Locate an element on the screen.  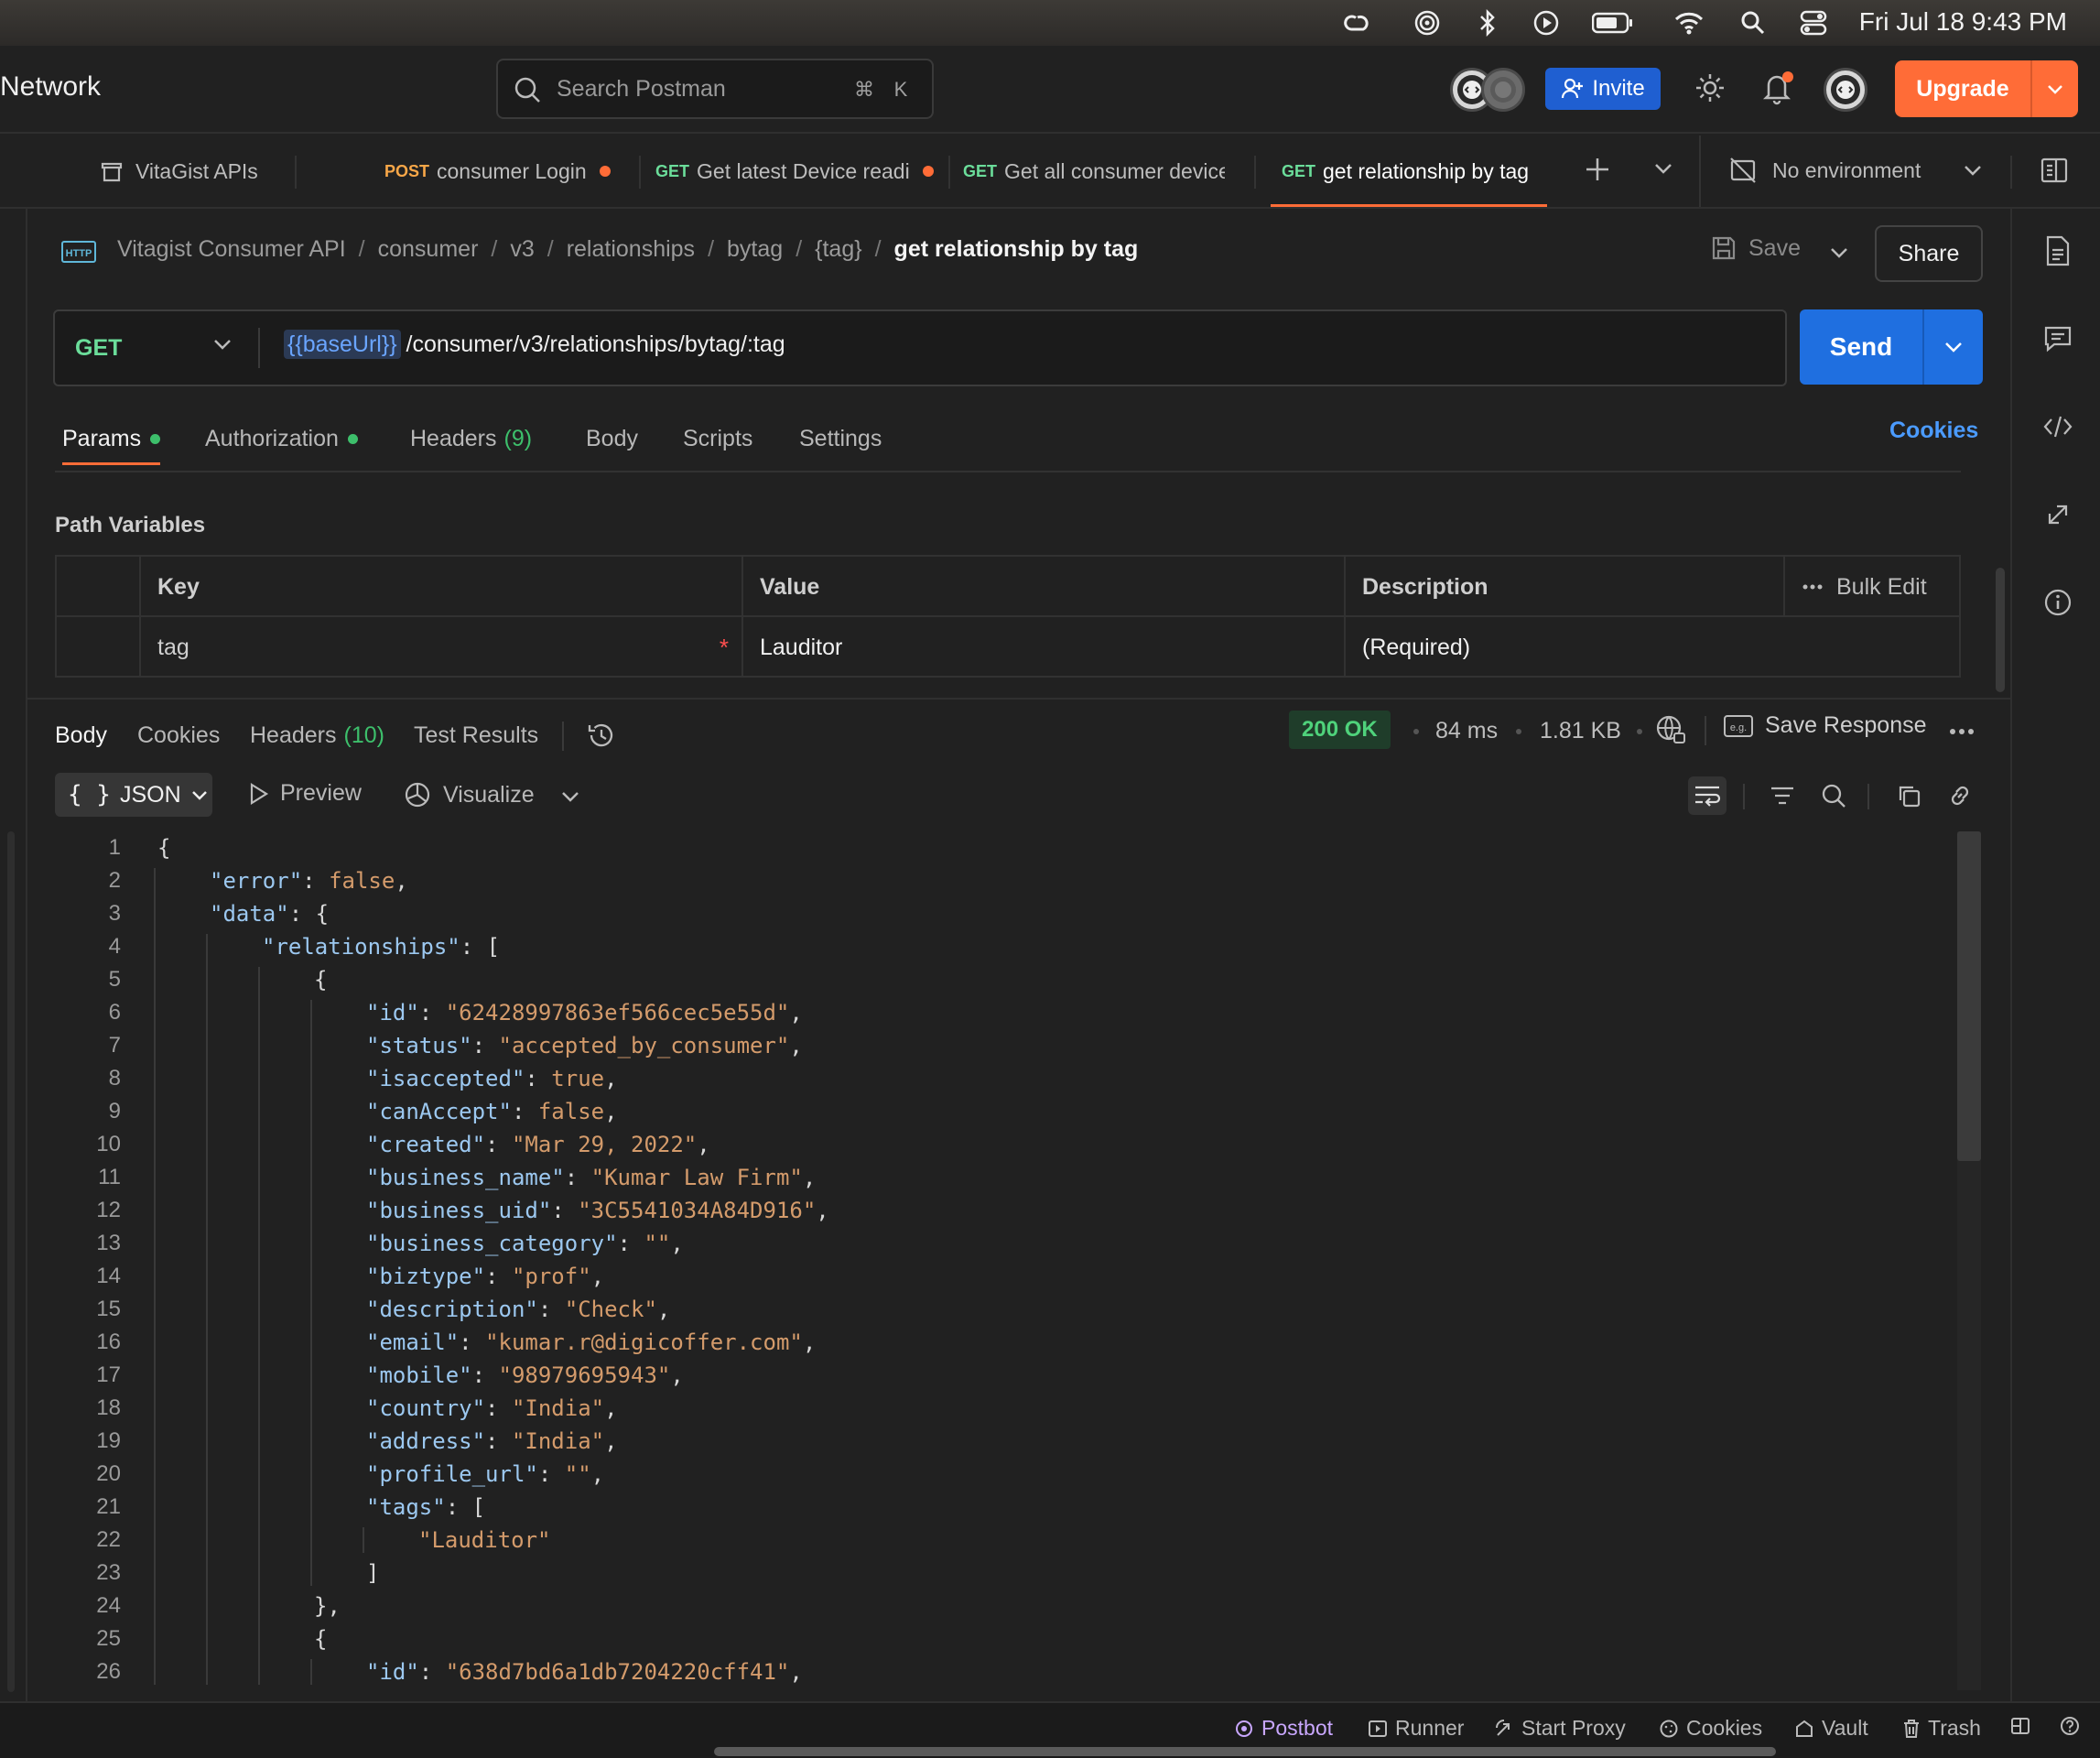
airdrop-icon is located at coordinates (1427, 23).